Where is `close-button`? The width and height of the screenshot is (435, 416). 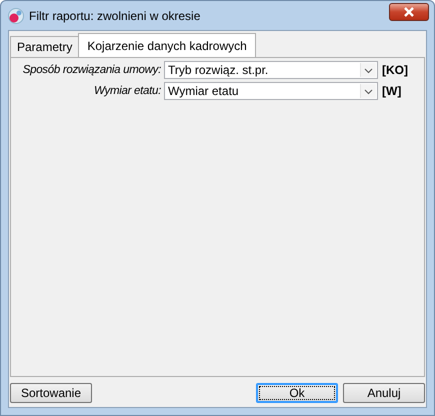
close-button is located at coordinates (409, 11).